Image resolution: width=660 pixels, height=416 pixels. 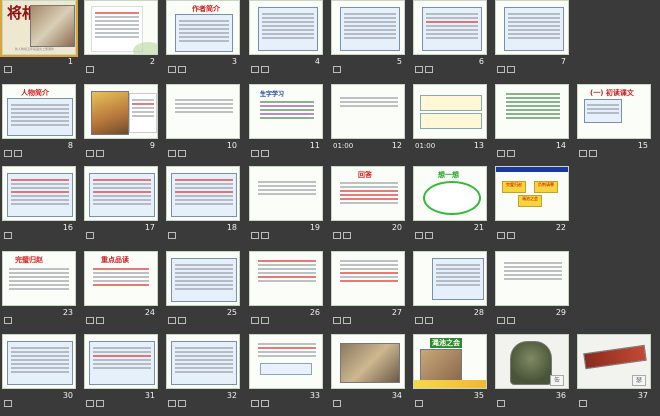 I want to click on vessel-label: 缶, so click(x=557, y=380).